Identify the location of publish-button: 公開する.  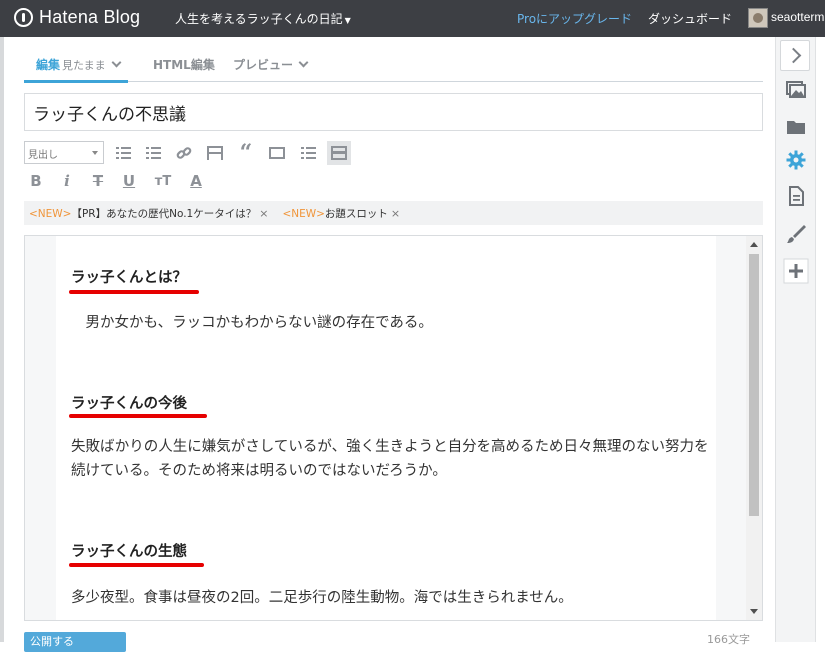
(75, 642).